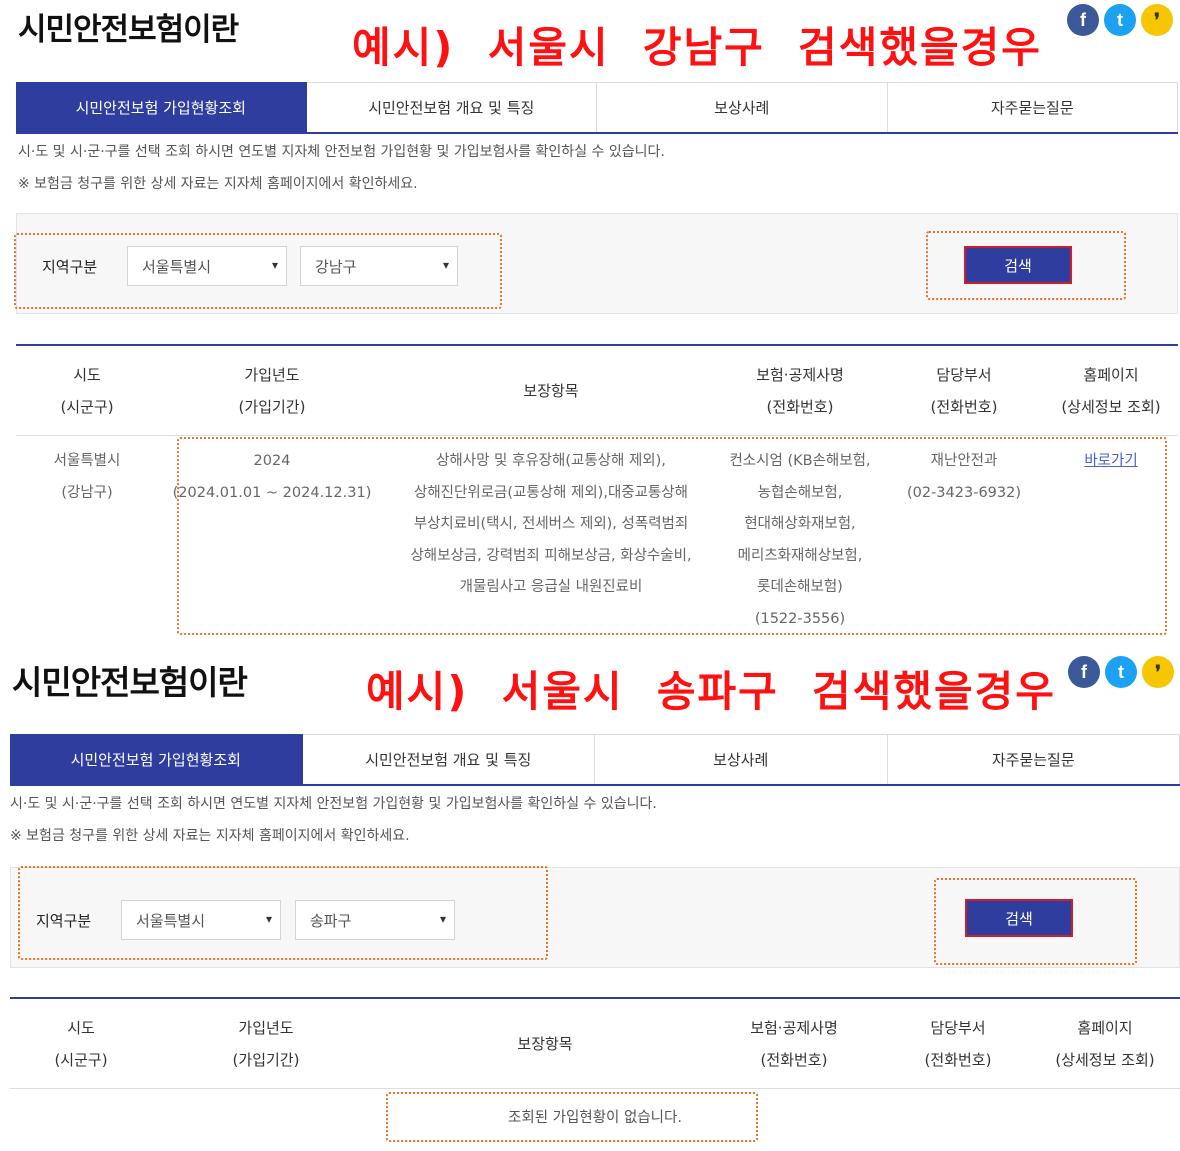 The width and height of the screenshot is (1180, 1151). Describe the element at coordinates (331, 920) in the screenshot. I see `sigungu-select-value: 송파구` at that location.